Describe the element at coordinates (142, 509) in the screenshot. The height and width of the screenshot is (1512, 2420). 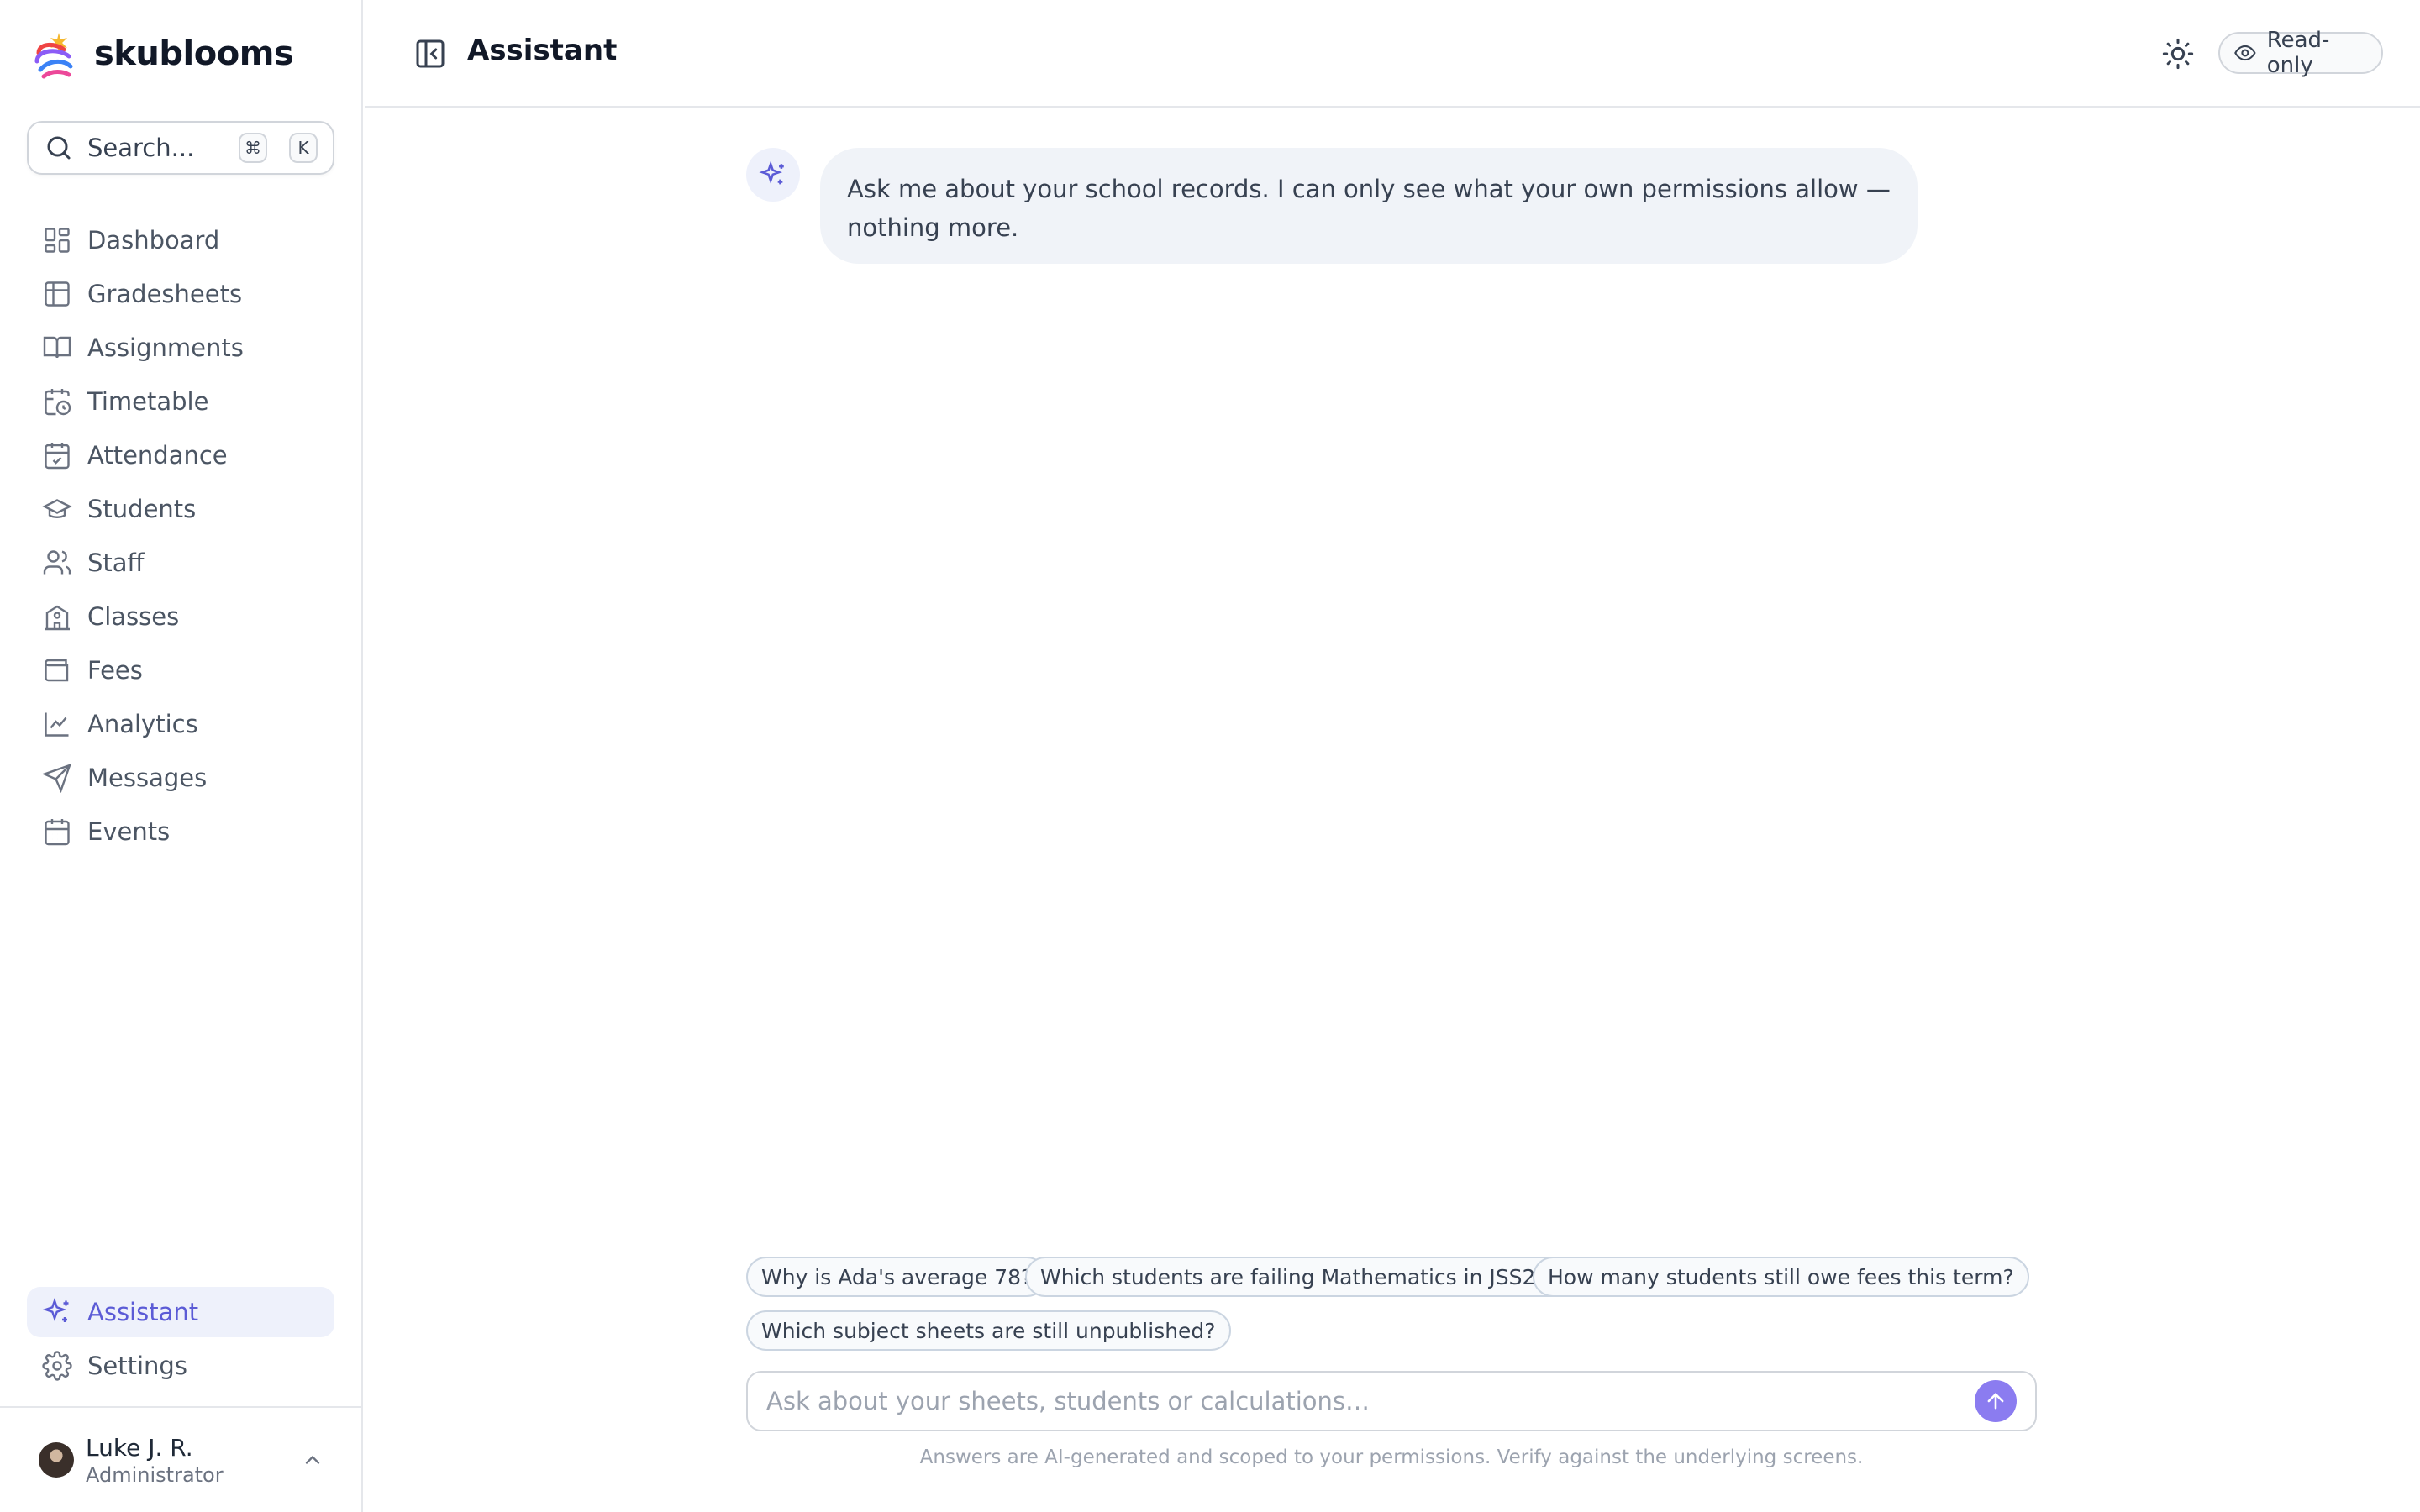
I see `sidebar-item-label: Students` at that location.